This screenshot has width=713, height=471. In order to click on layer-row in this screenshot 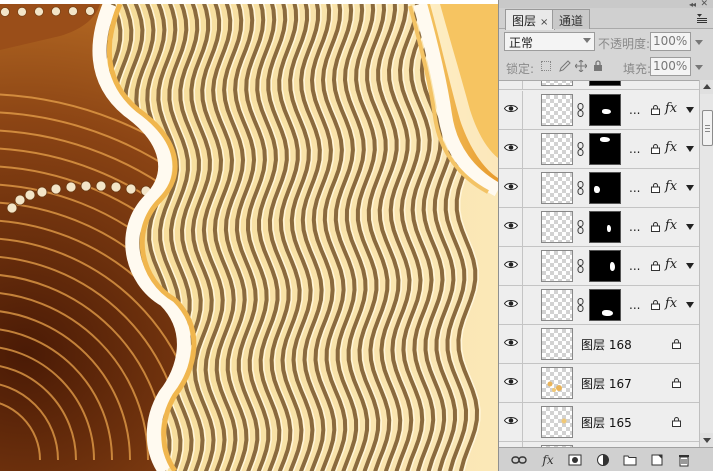, I will do `click(599, 85)`.